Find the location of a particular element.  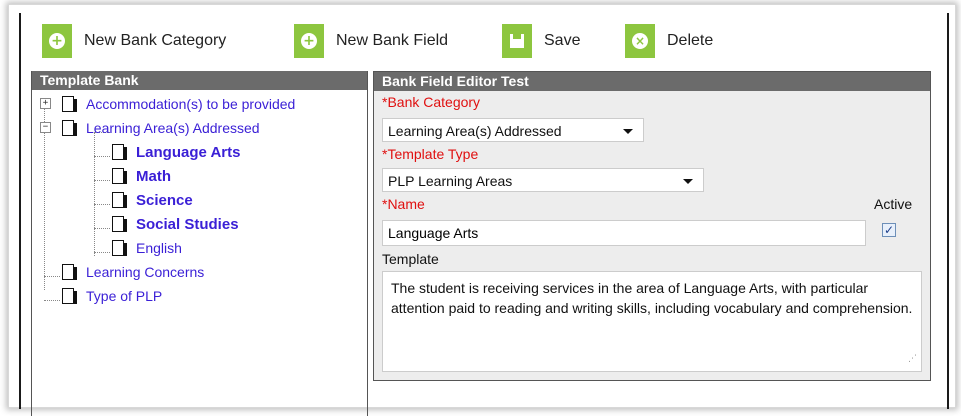

tree-item-accommodations: Accommodation(s) to be provided is located at coordinates (178, 104).